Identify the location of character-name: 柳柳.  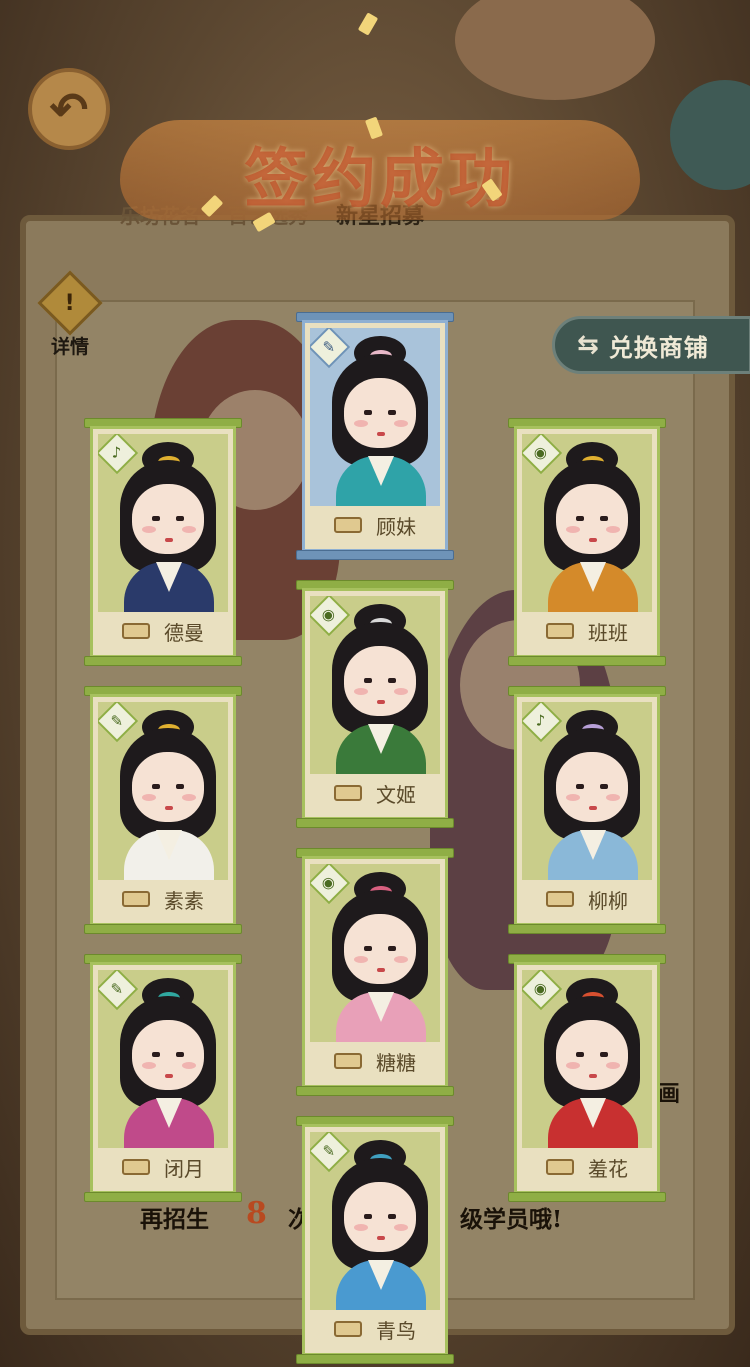
(608, 900).